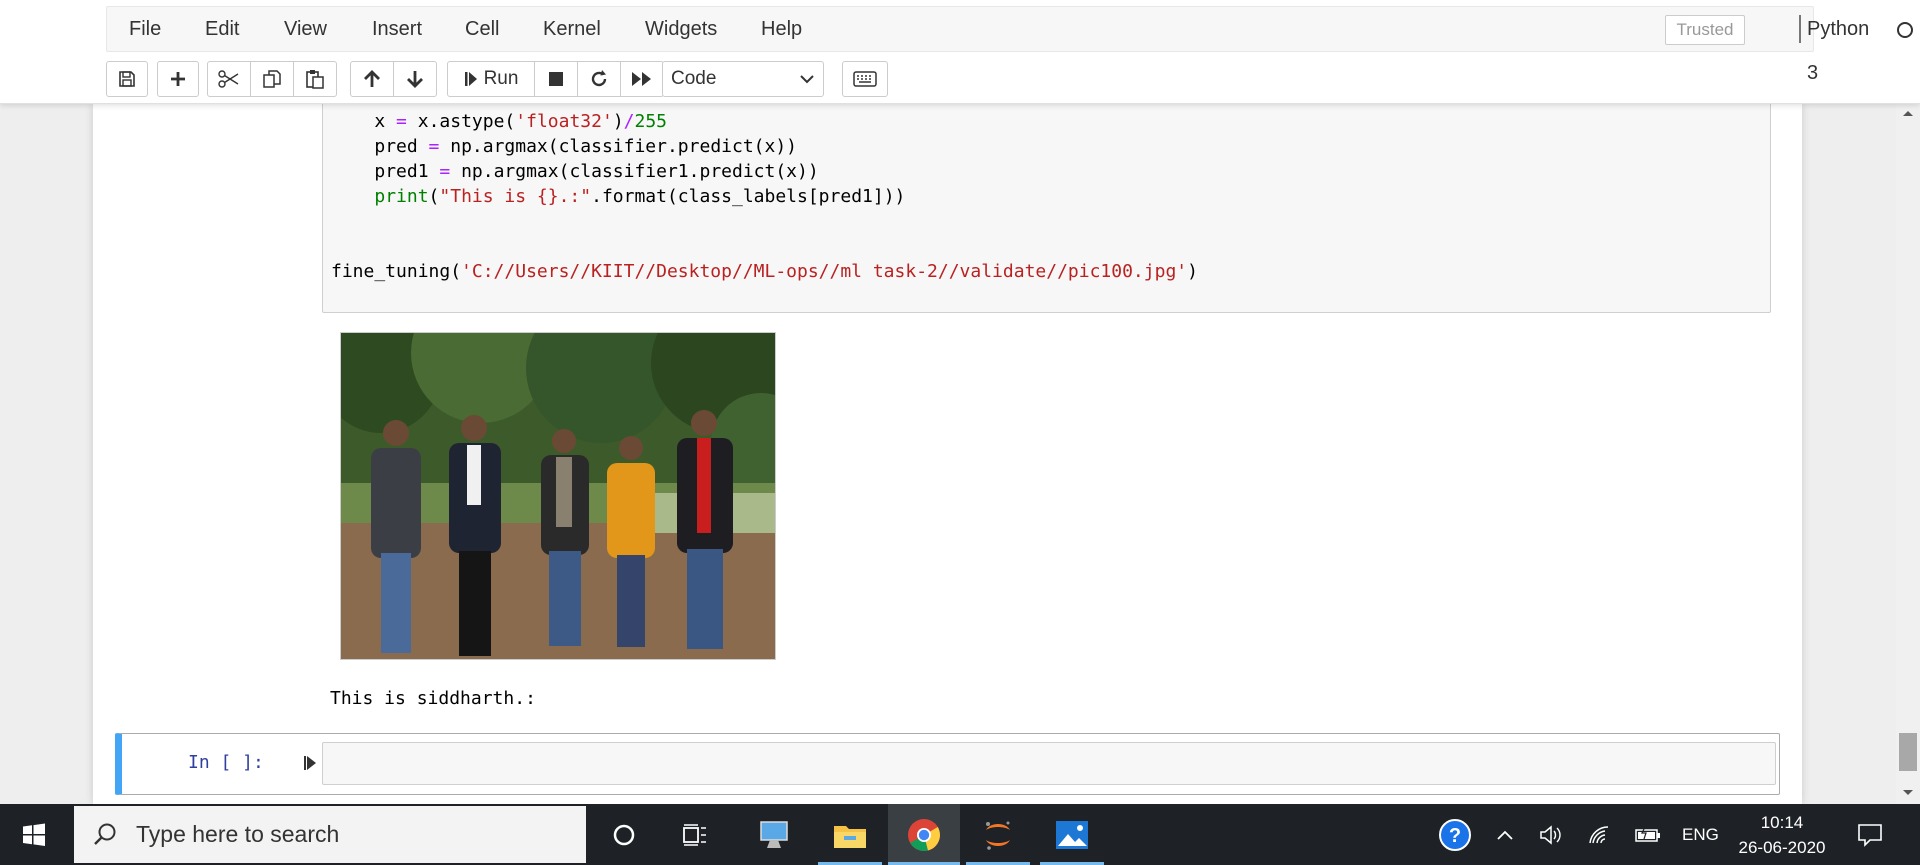 The height and width of the screenshot is (865, 1920). I want to click on cortana-circle-icon, so click(624, 834).